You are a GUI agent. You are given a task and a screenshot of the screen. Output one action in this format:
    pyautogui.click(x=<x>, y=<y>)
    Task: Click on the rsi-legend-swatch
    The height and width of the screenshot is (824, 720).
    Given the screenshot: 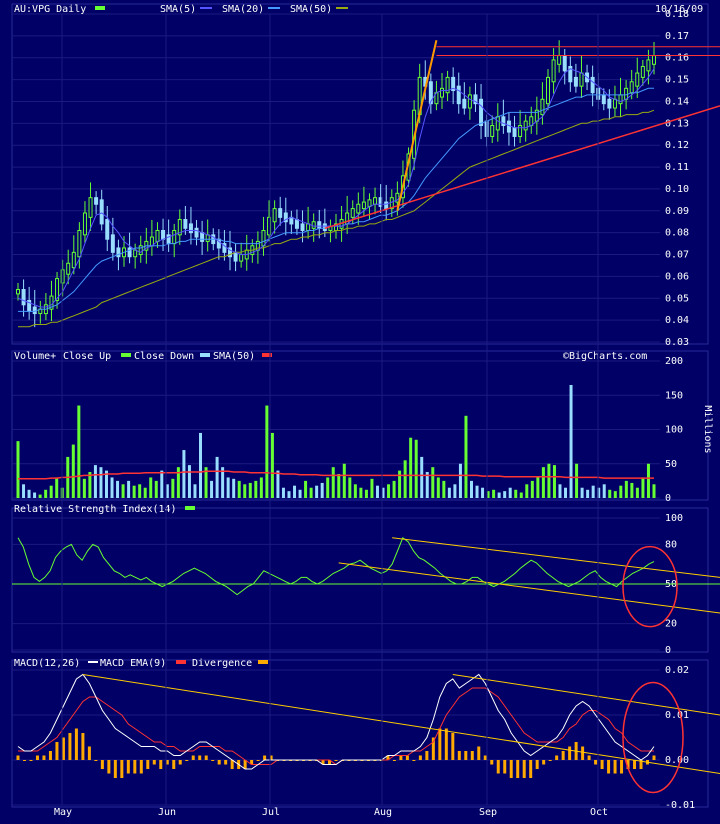 What is the action you would take?
    pyautogui.click(x=190, y=508)
    